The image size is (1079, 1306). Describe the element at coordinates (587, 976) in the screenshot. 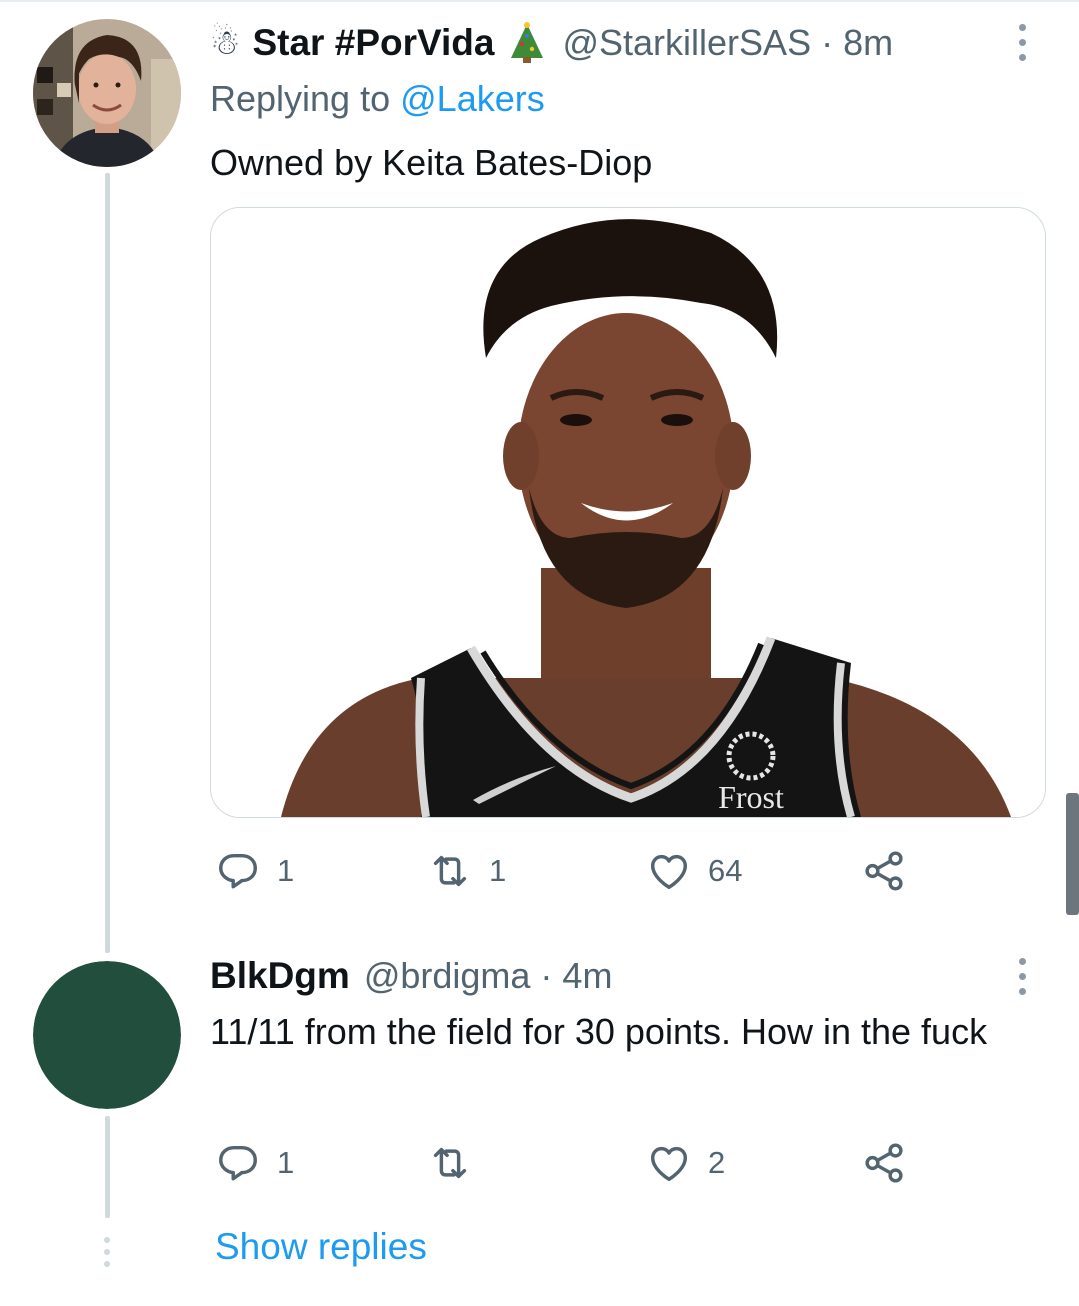

I see `timestamp: 4m` at that location.